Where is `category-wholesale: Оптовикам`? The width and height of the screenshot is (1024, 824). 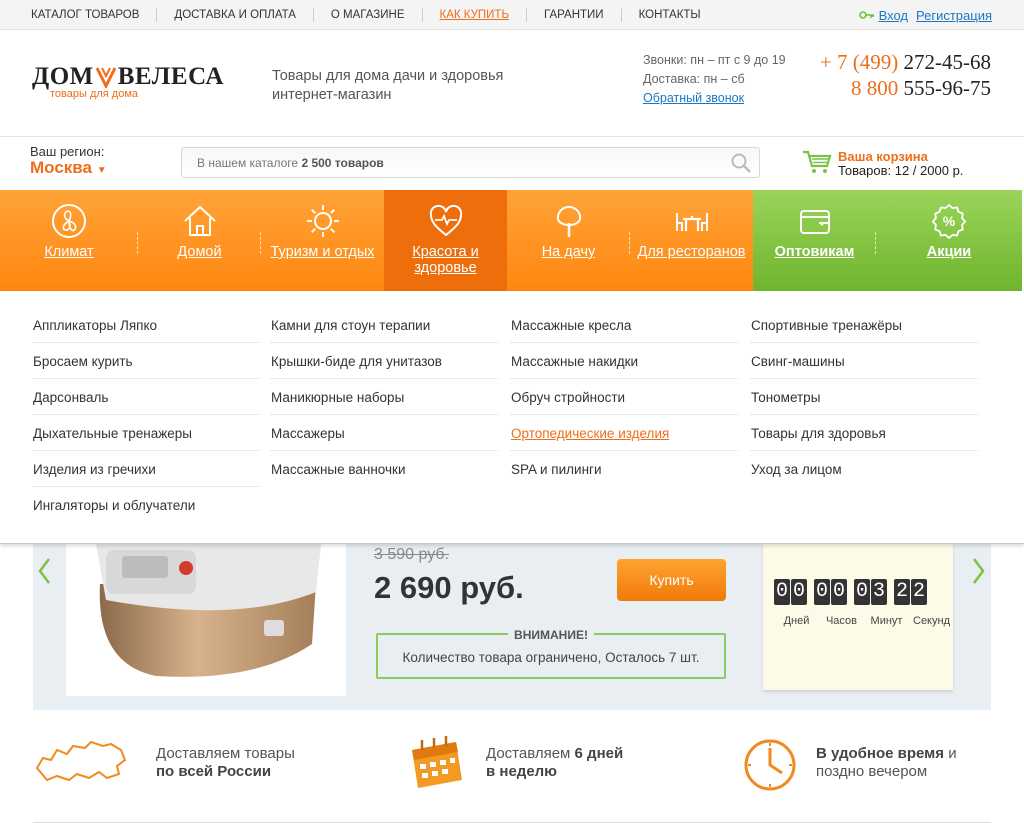 category-wholesale: Оптовикам is located at coordinates (814, 240).